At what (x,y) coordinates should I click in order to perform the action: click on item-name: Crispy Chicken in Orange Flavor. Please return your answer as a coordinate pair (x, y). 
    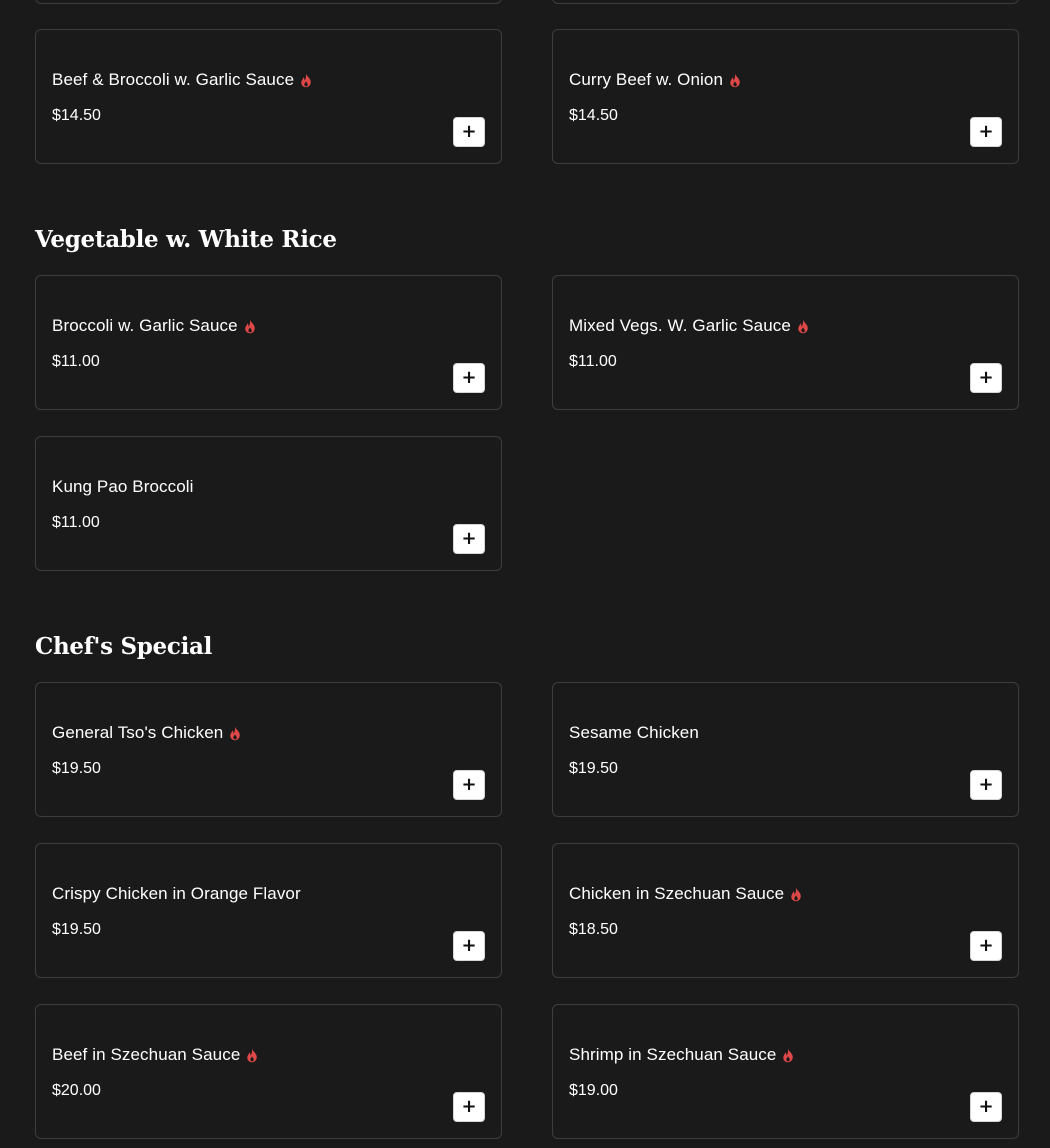
    Looking at the image, I should click on (176, 893).